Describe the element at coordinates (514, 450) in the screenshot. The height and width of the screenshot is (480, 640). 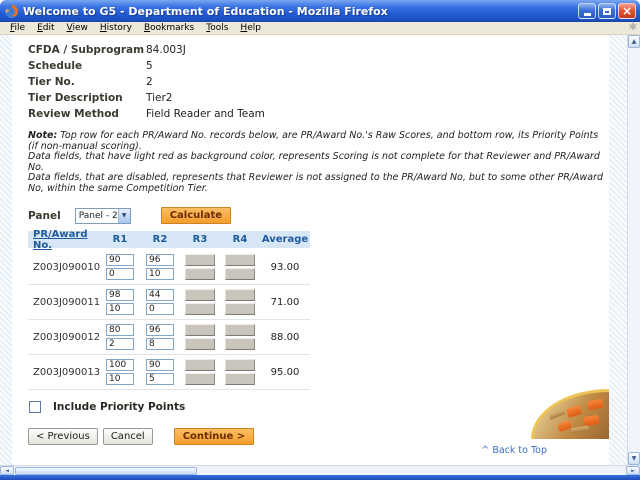
I see `back-to-top-link: ^ Back to Top` at that location.